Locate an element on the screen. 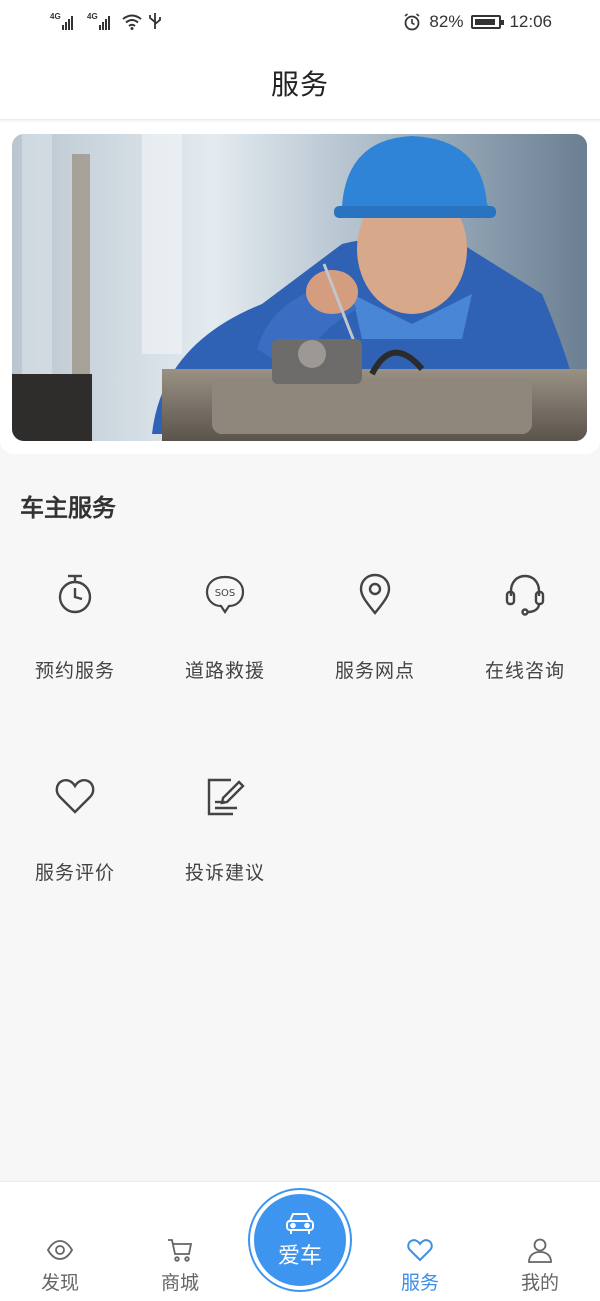 This screenshot has height=1301, width=600. service-label: 在线咨询 is located at coordinates (524, 671).